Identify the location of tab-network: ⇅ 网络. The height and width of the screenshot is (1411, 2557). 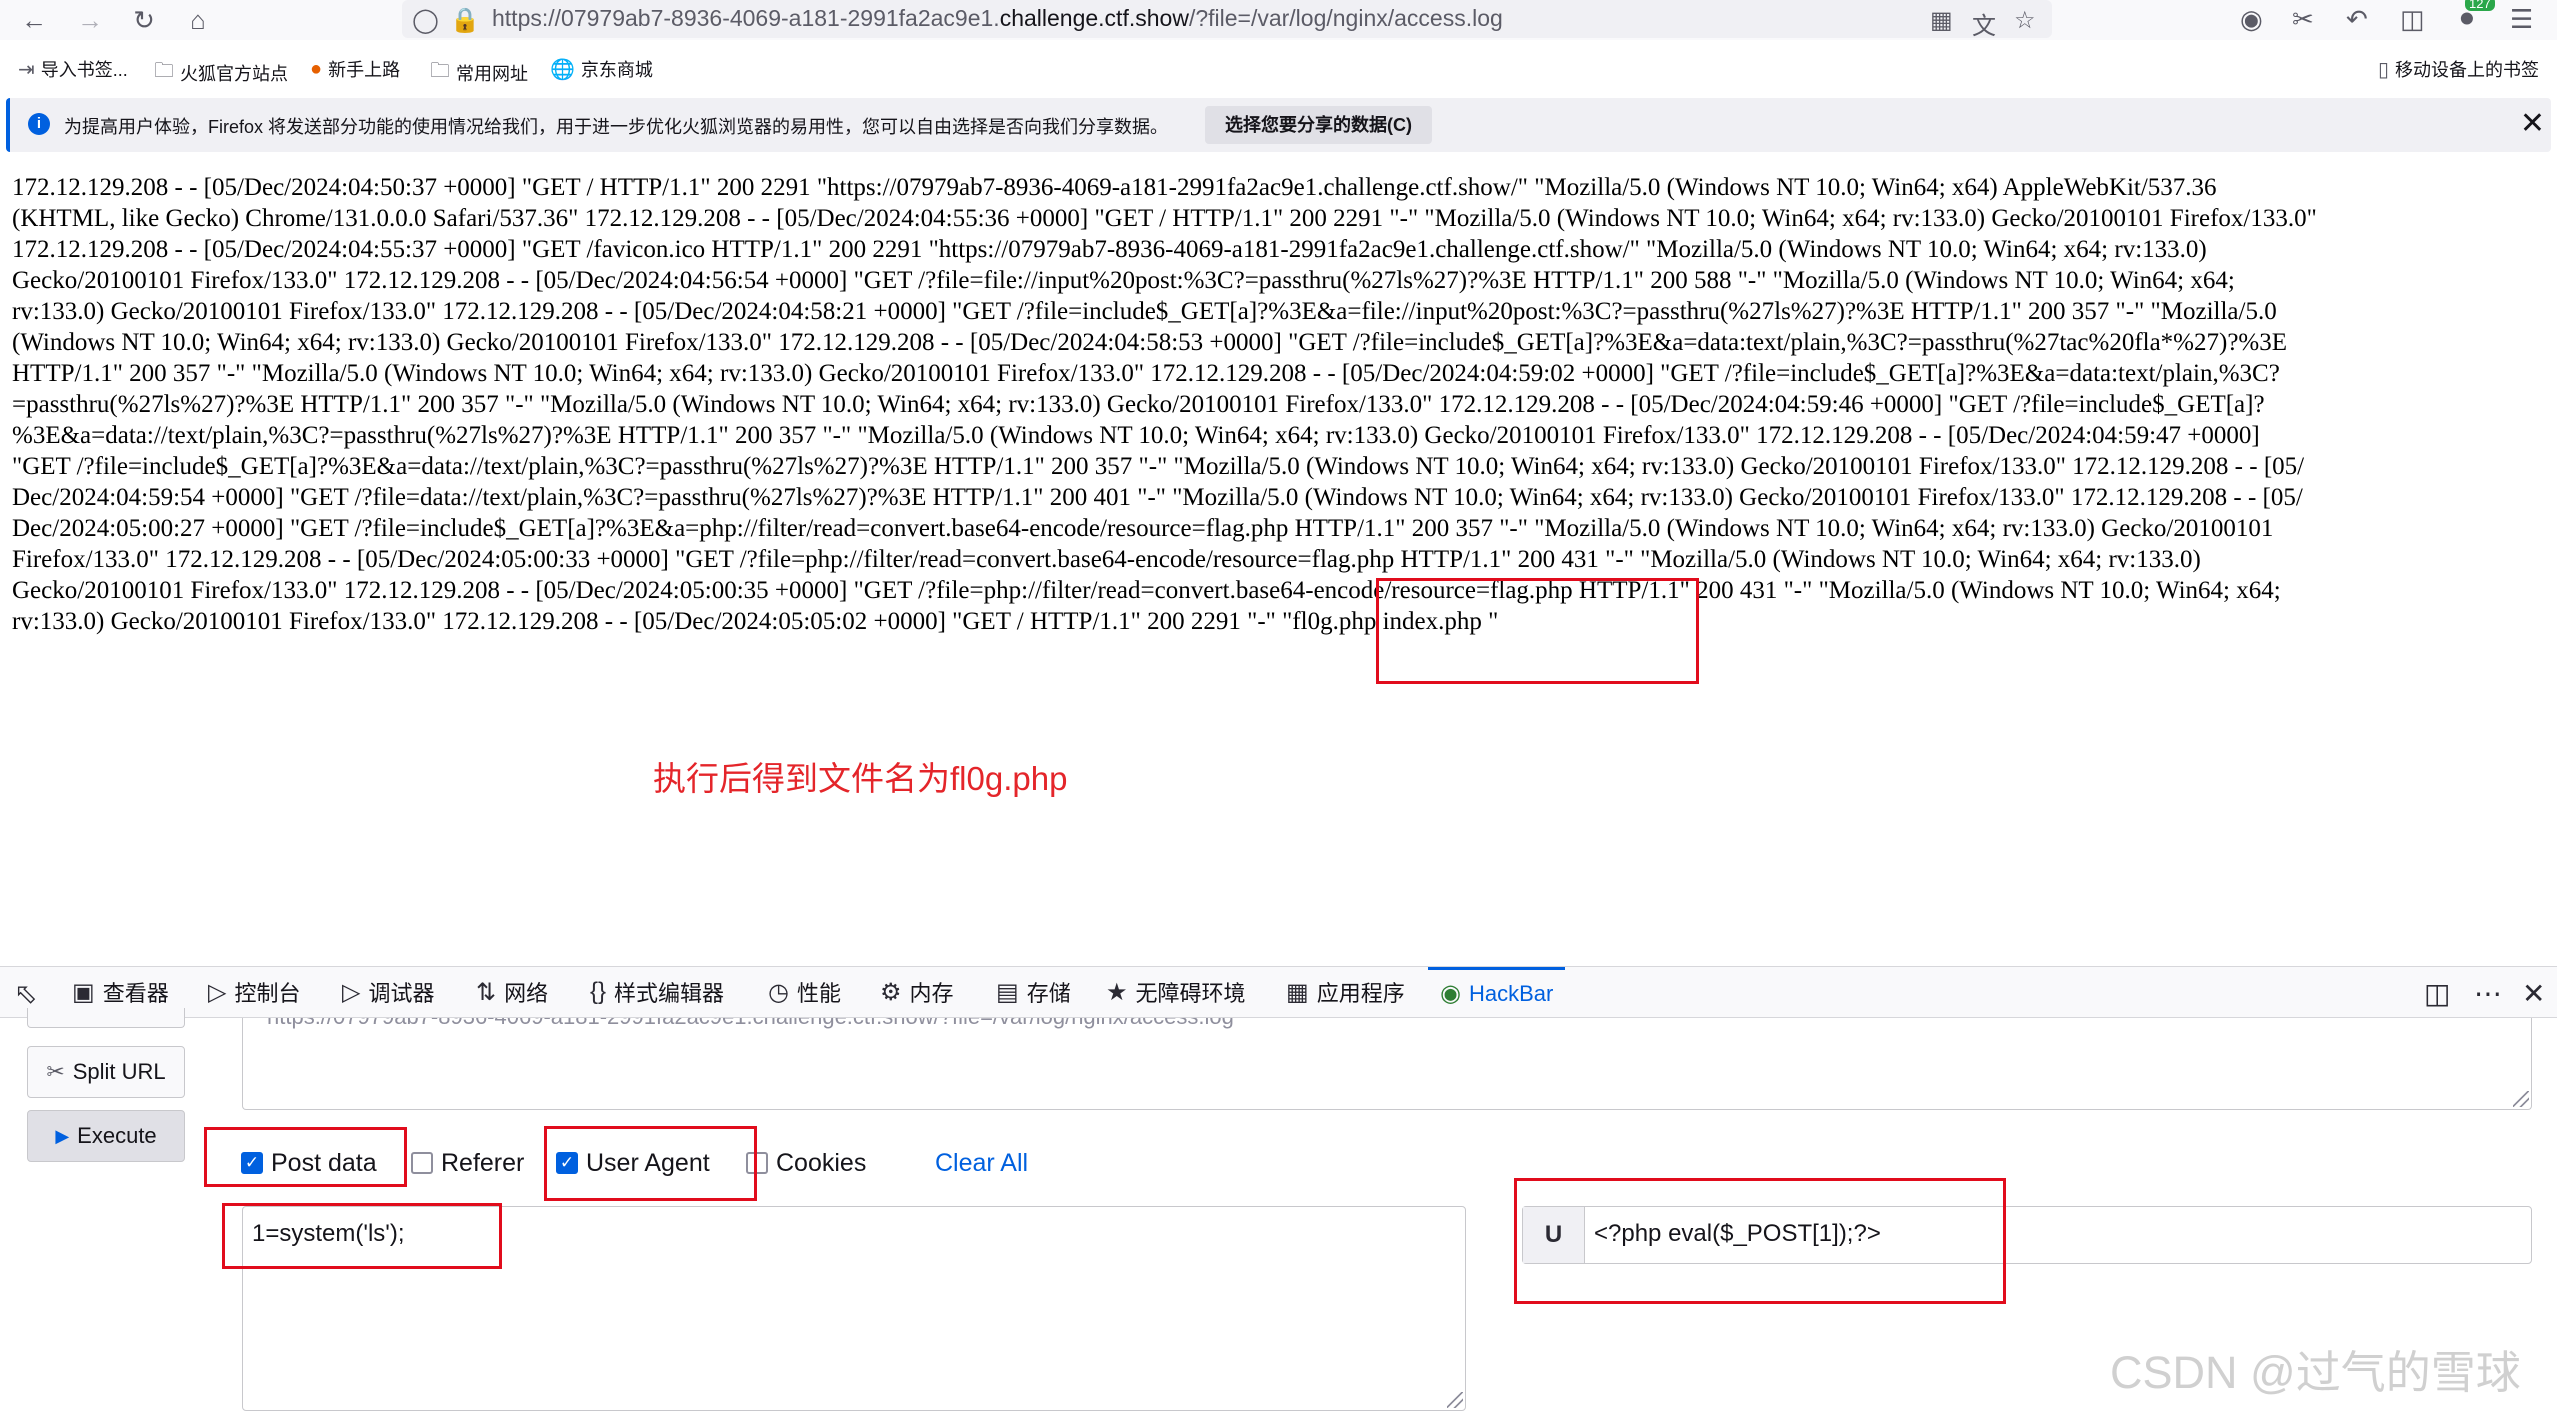
(512, 992).